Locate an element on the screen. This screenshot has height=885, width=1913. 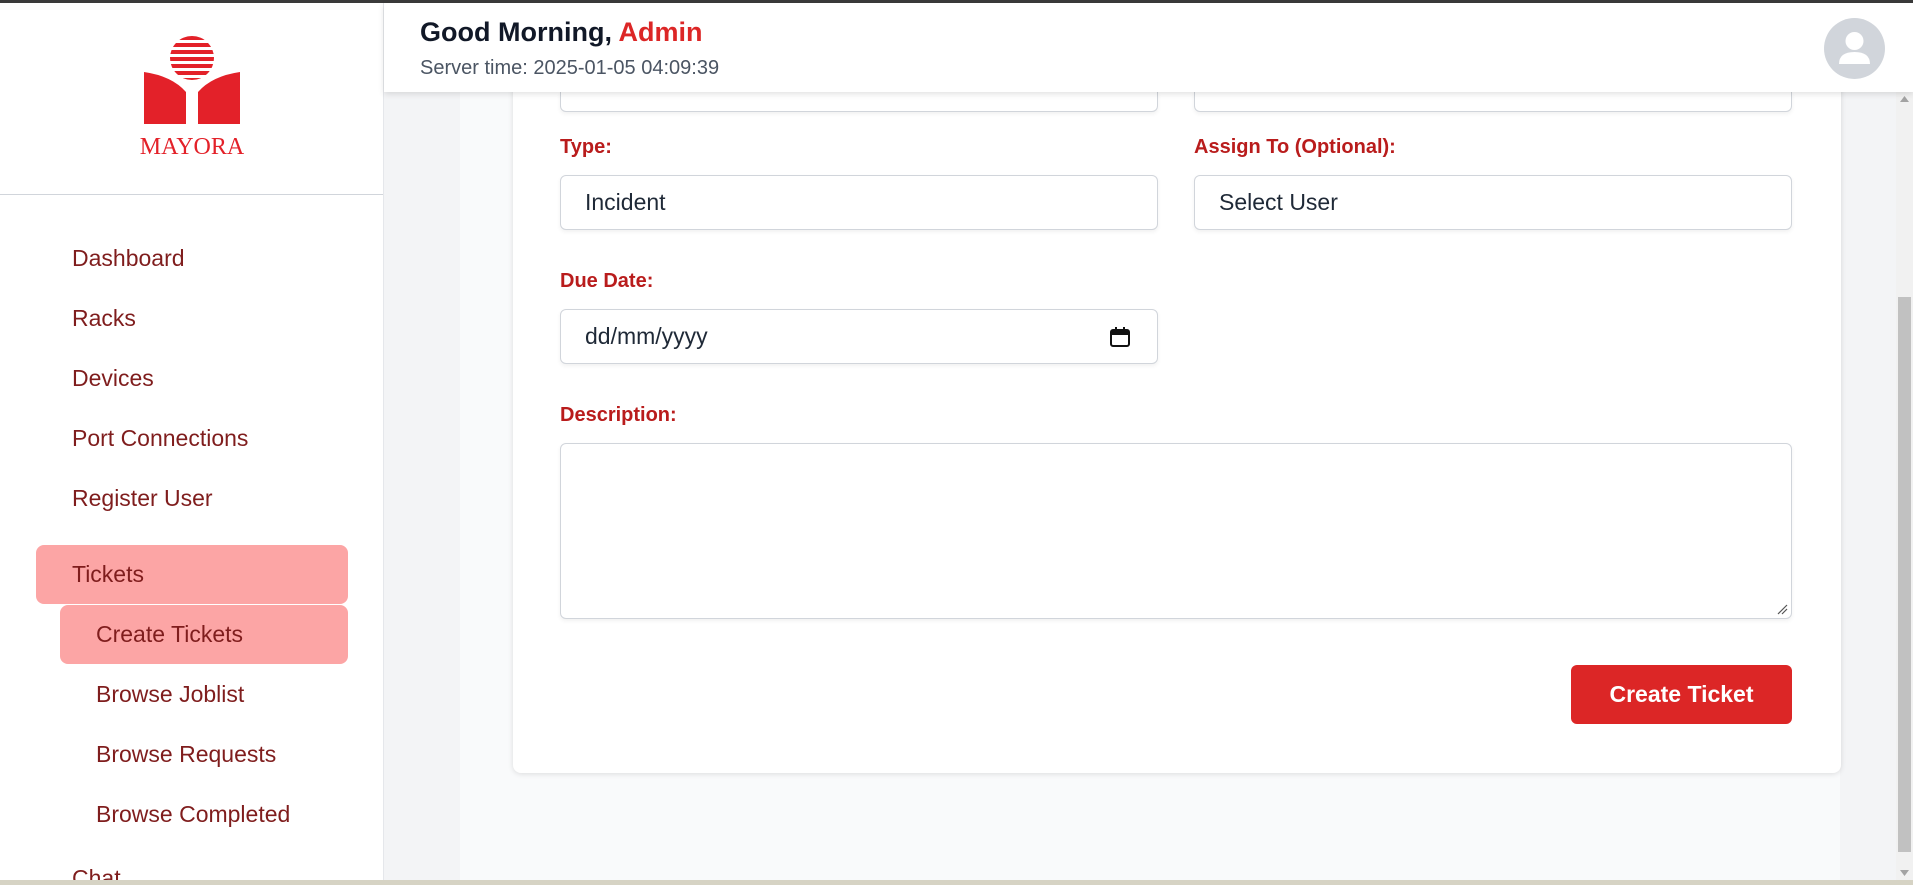
calendar-icon is located at coordinates (1120, 337).